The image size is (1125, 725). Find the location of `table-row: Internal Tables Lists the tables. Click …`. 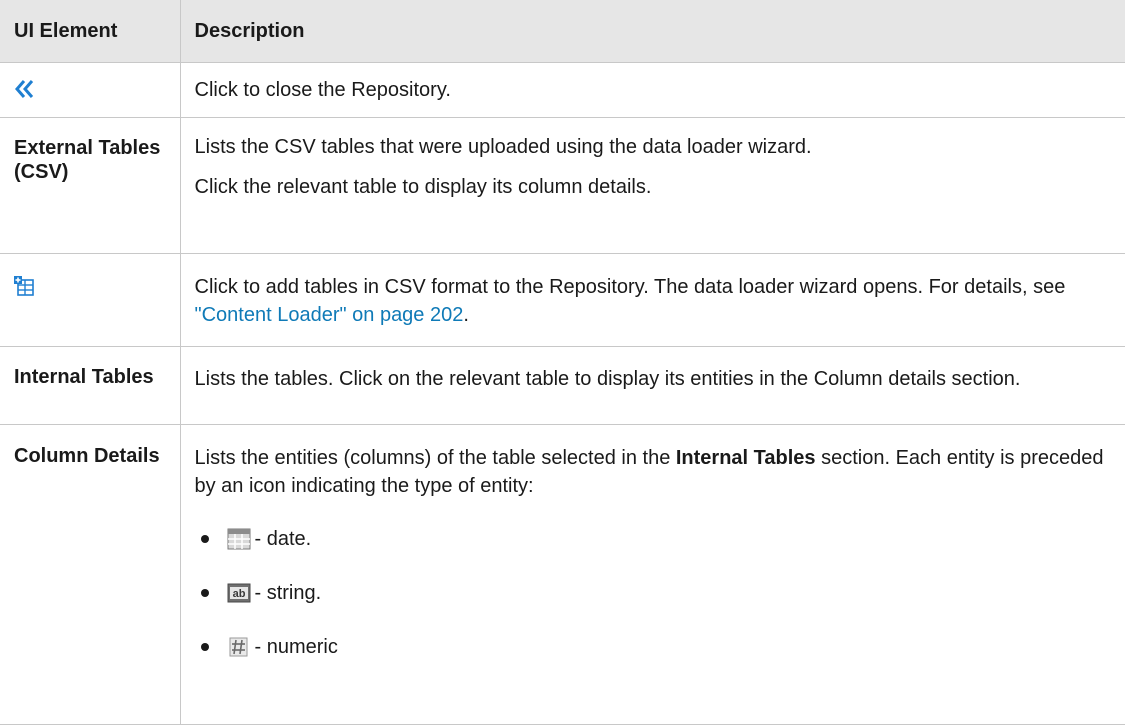

table-row: Internal Tables Lists the tables. Click … is located at coordinates (562, 385).